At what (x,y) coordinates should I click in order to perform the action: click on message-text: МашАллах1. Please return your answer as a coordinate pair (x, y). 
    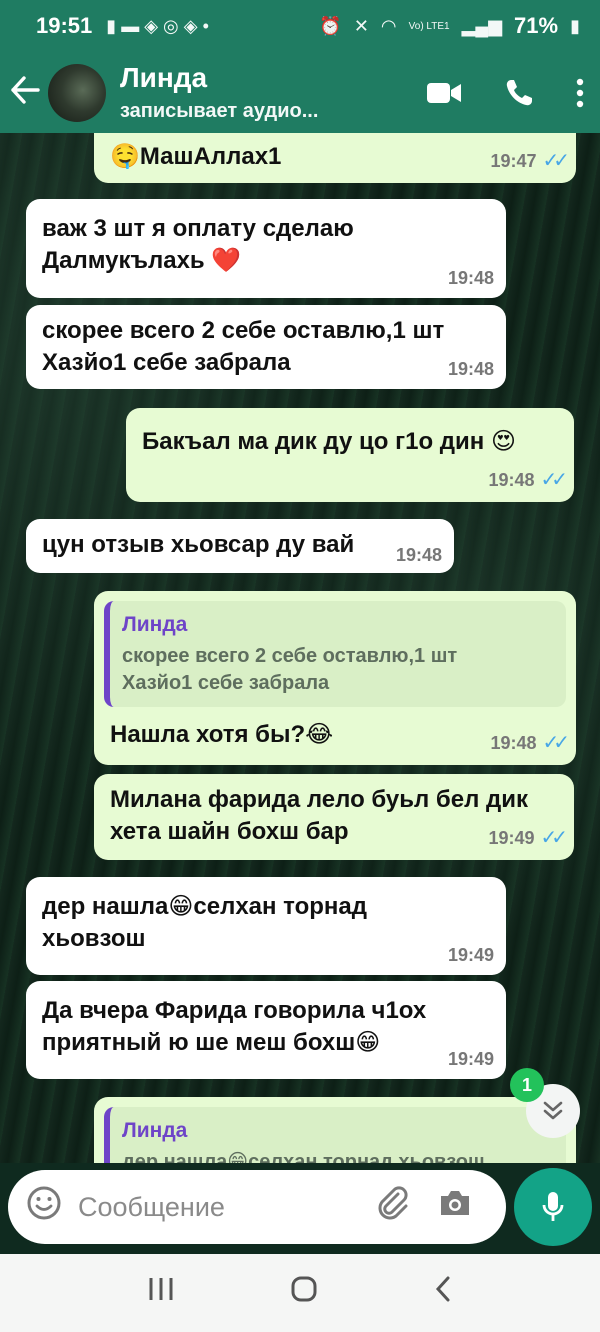
    Looking at the image, I should click on (210, 156).